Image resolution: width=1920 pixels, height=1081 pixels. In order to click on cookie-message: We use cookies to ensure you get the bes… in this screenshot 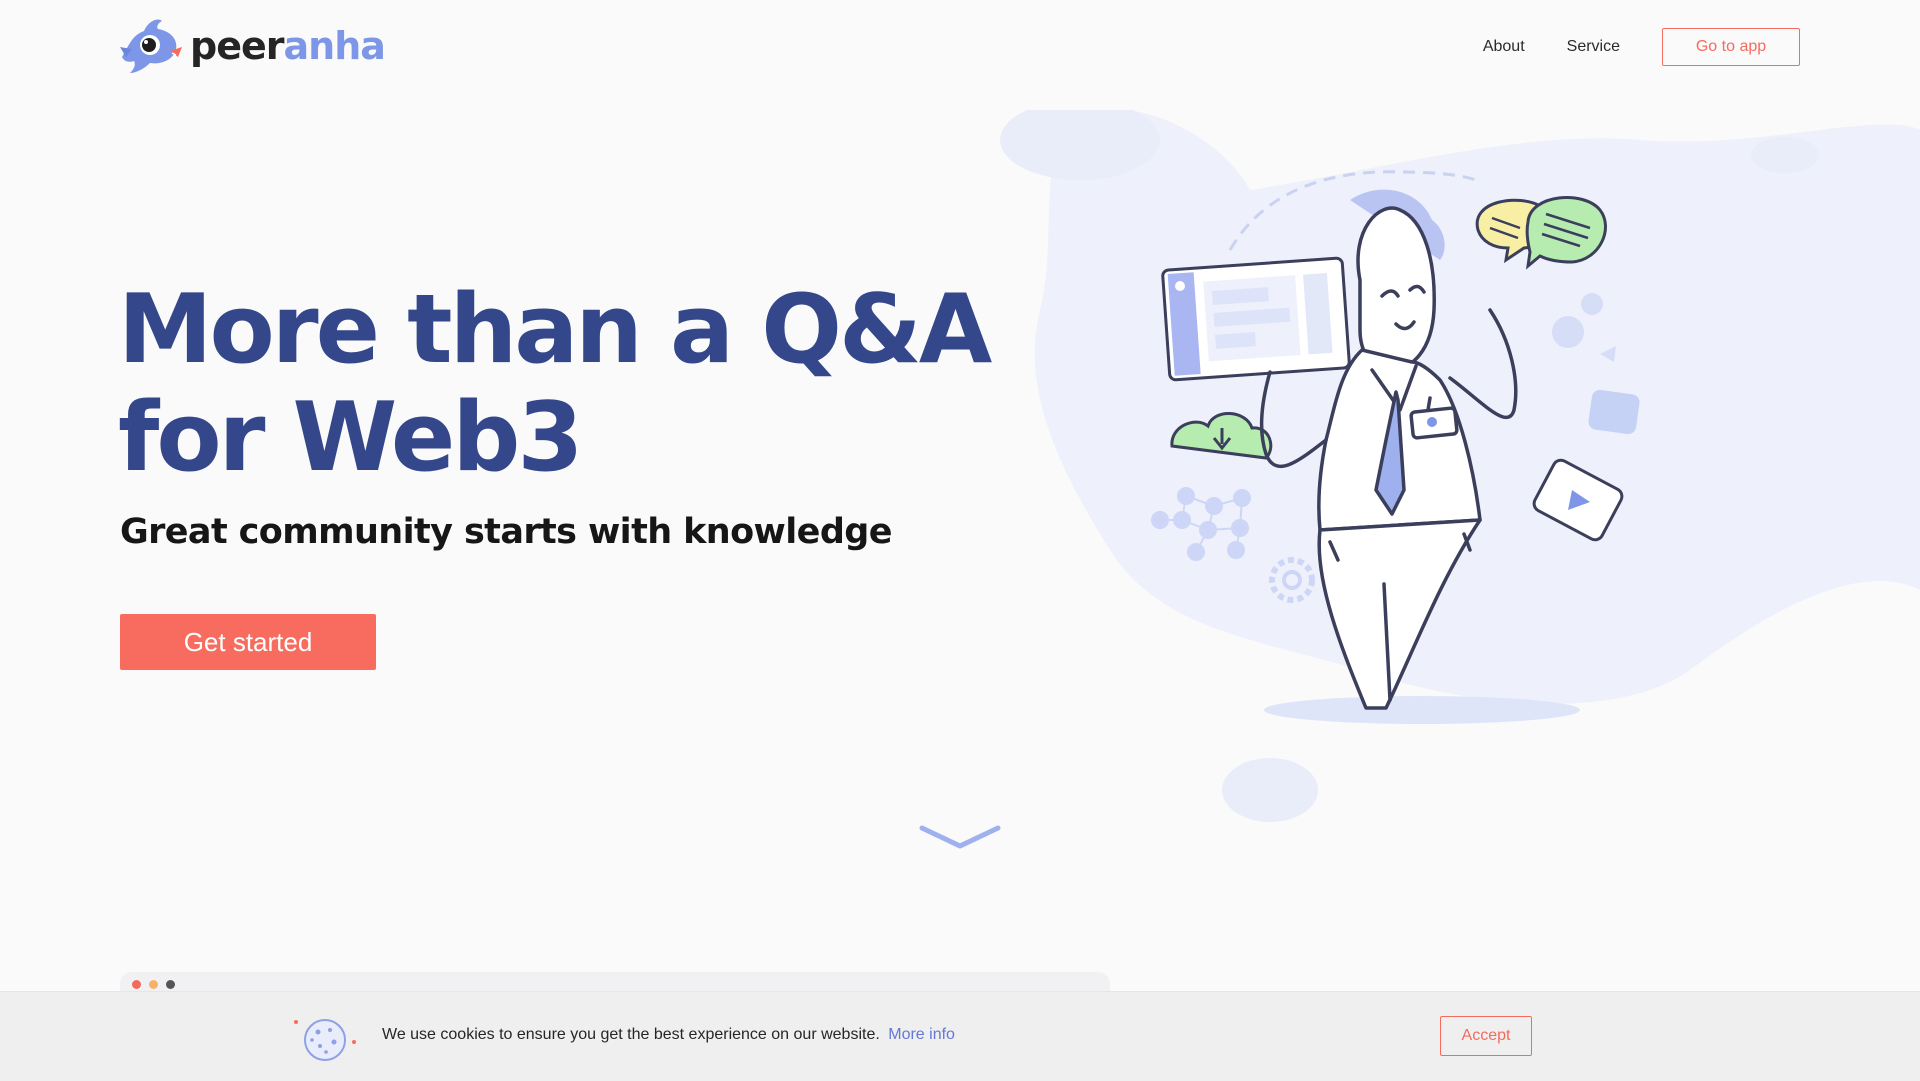, I will do `click(668, 1035)`.